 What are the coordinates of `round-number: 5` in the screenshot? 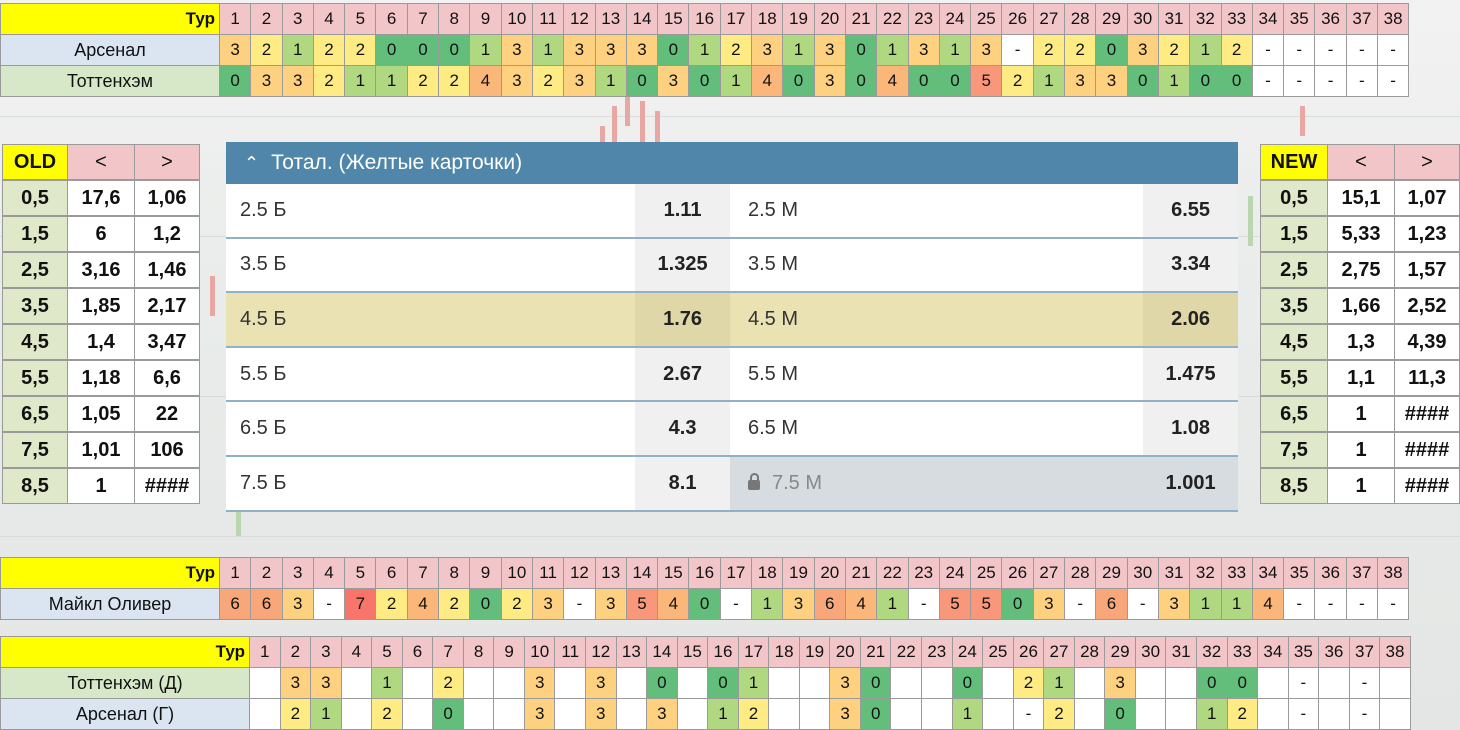 It's located at (387, 652).